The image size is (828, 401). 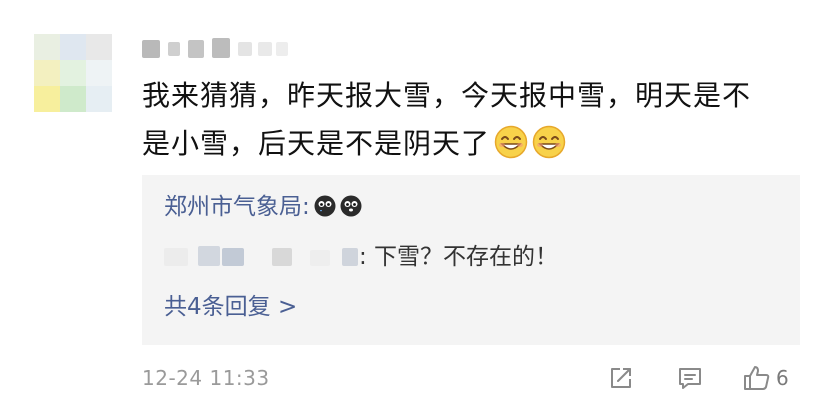 What do you see at coordinates (757, 378) in the screenshot?
I see `thumbs-up-icon` at bounding box center [757, 378].